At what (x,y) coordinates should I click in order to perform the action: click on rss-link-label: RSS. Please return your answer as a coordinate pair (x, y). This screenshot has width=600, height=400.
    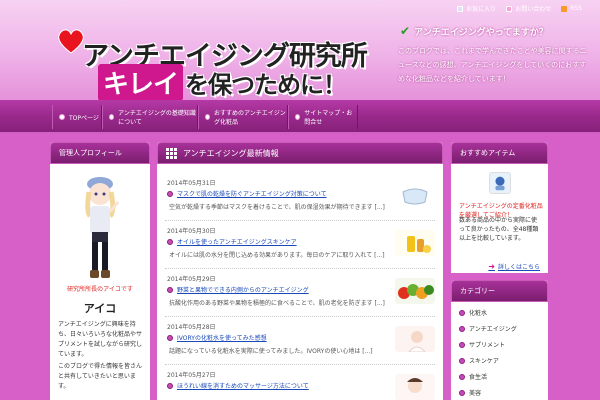
    Looking at the image, I should click on (576, 8).